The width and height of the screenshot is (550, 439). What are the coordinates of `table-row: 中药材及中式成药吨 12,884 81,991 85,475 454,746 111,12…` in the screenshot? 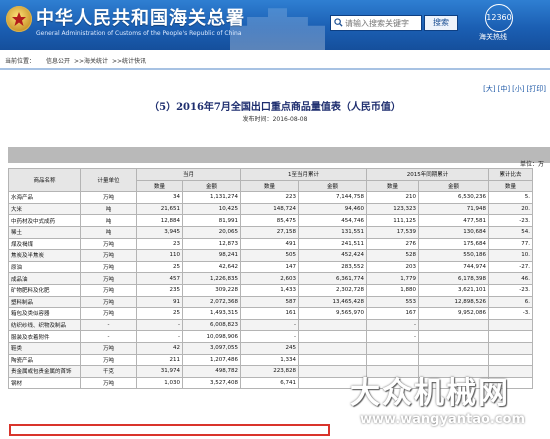 It's located at (270, 220).